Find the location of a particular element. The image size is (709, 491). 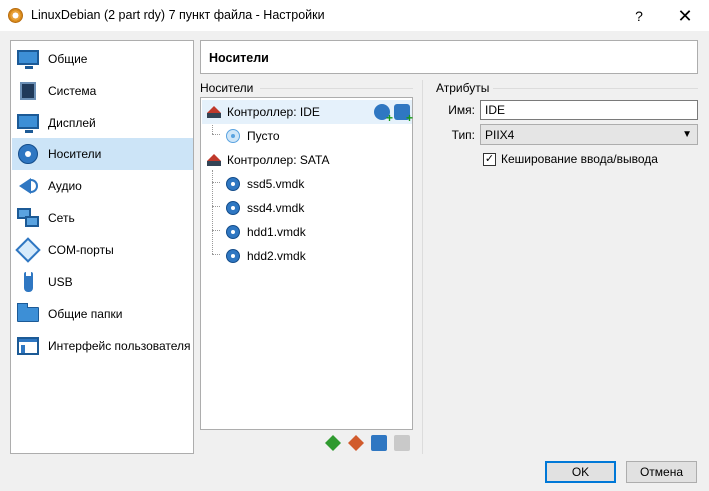

tree-item-optical: Пусто is located at coordinates (307, 136).